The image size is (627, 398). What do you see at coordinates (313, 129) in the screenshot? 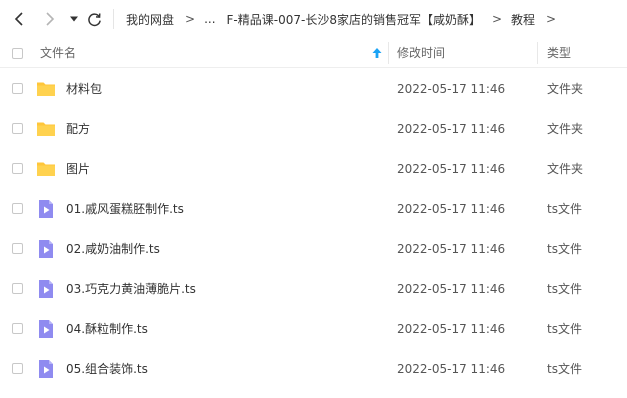
I see `table-row: 配方 2022-05-17 11:46 文件夹` at bounding box center [313, 129].